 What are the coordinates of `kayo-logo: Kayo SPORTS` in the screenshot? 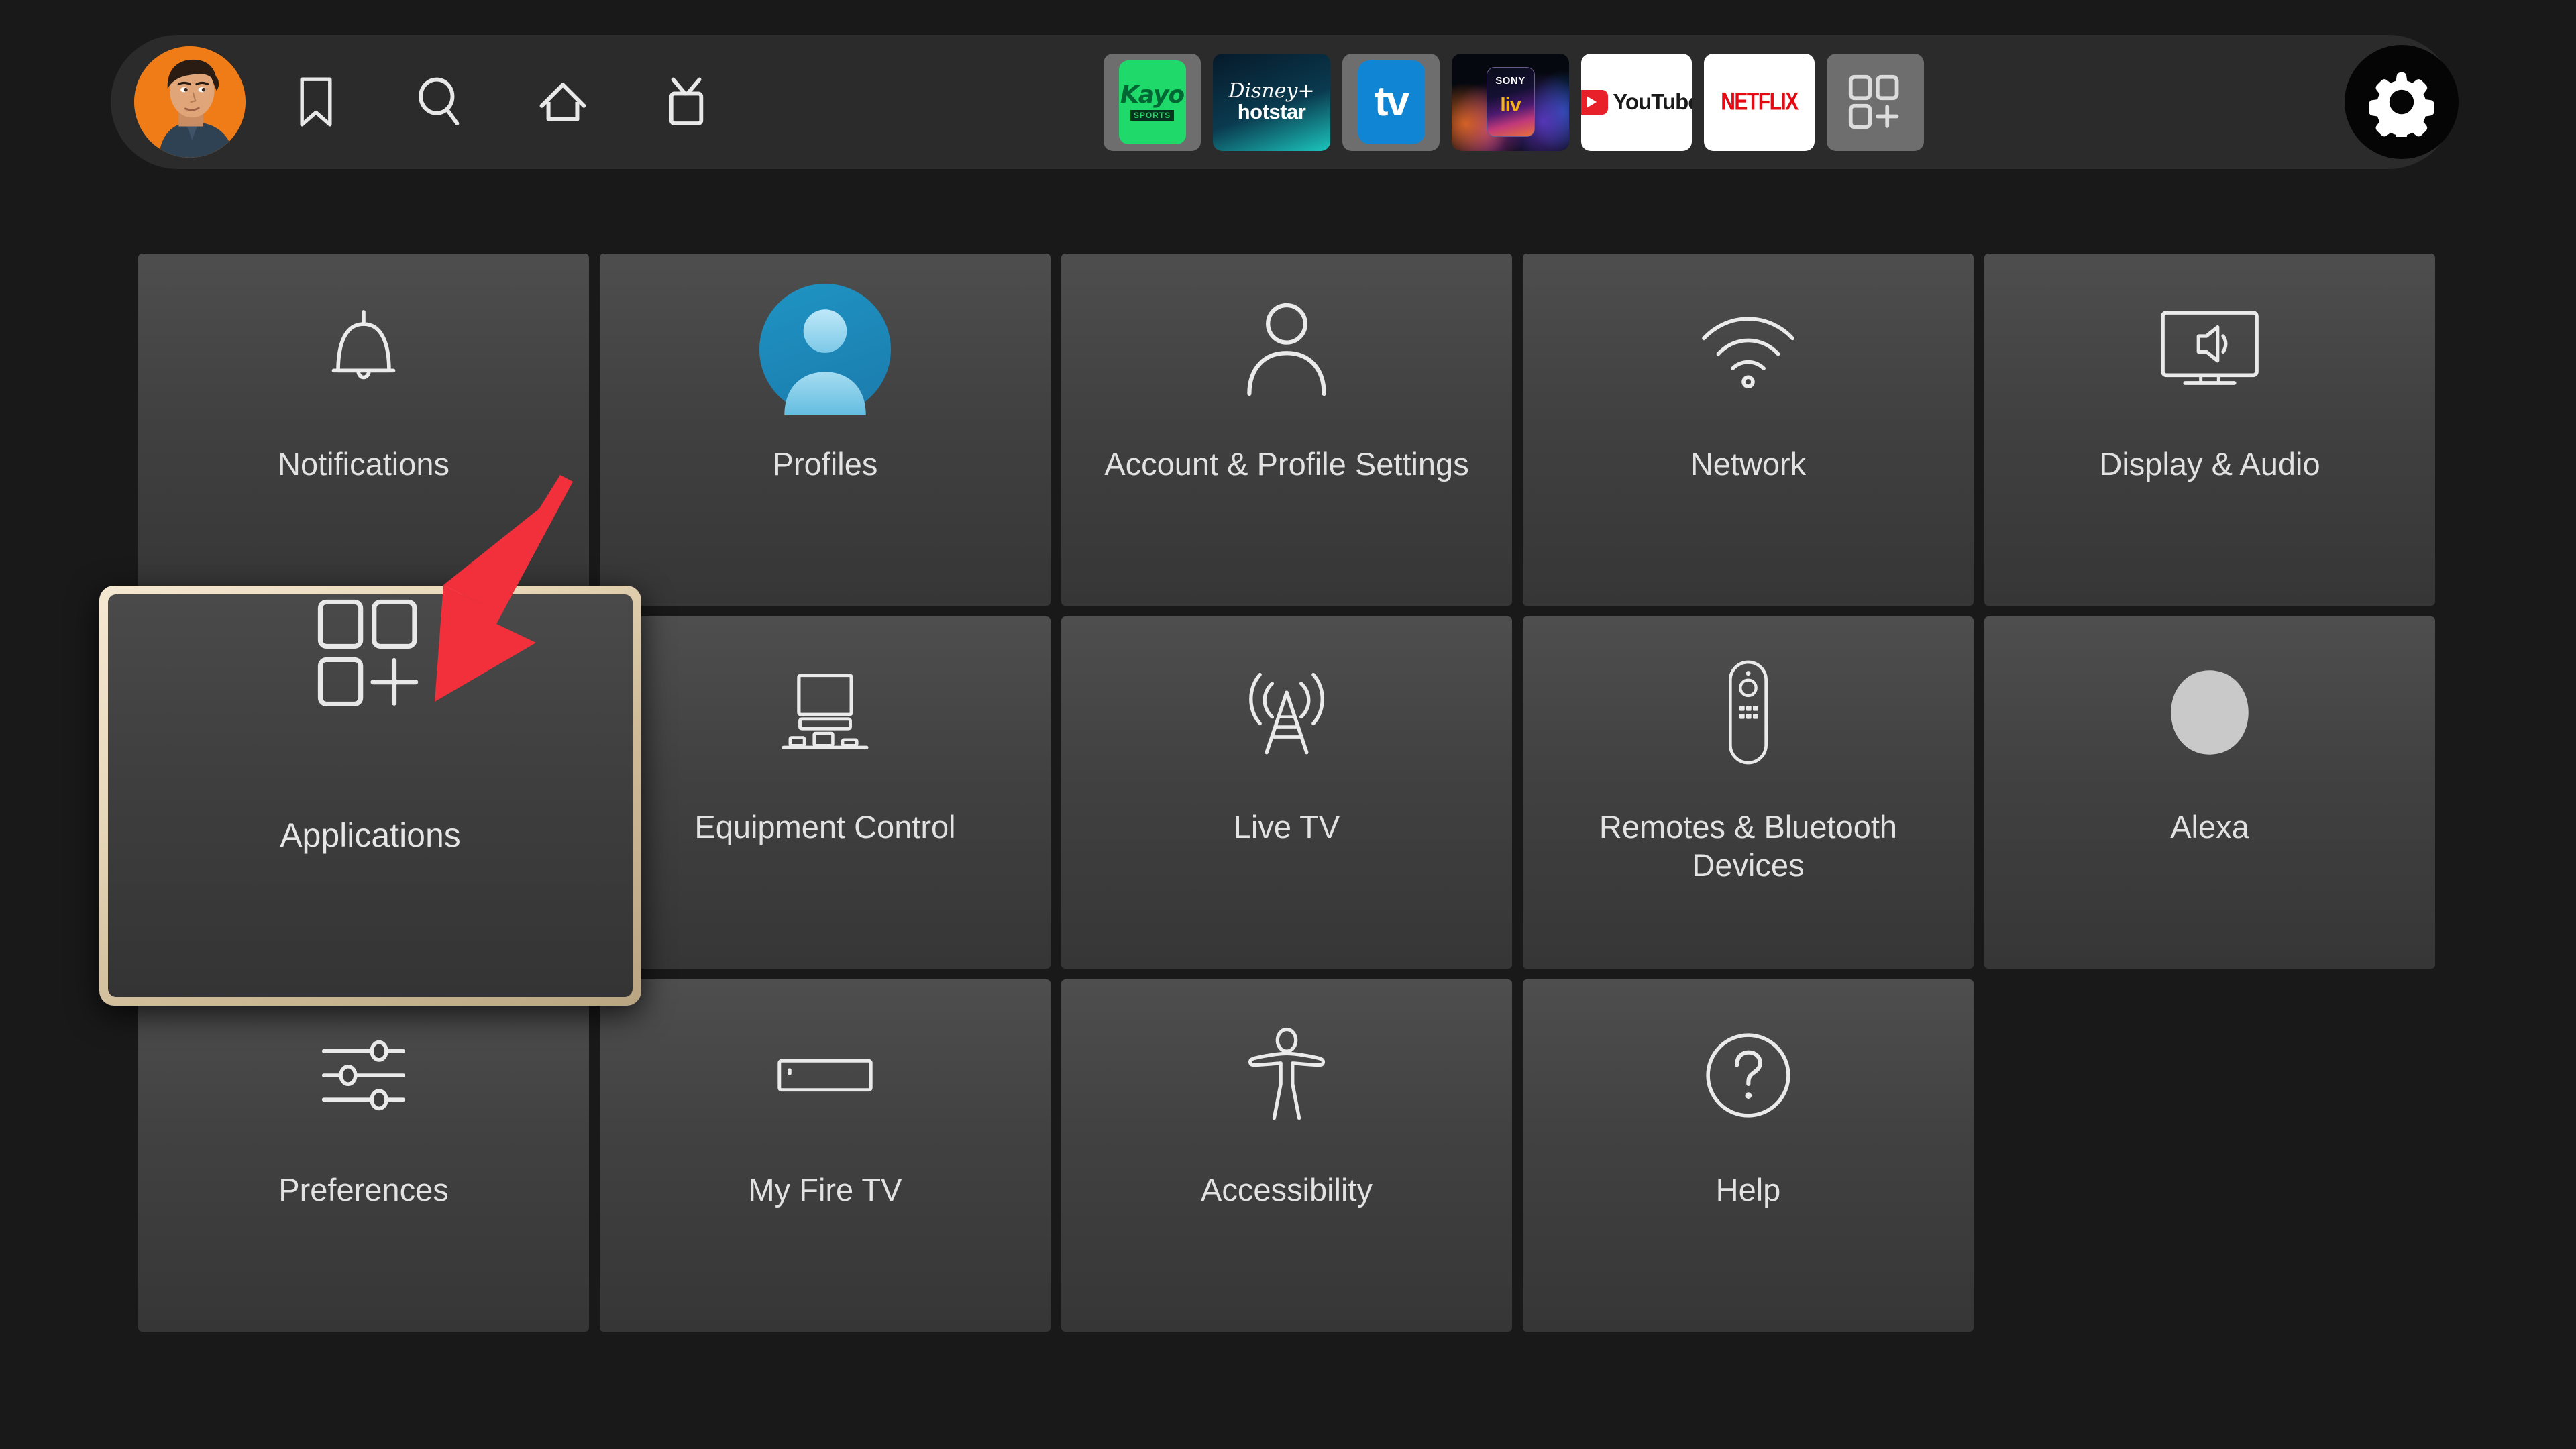 It's located at (1152, 102).